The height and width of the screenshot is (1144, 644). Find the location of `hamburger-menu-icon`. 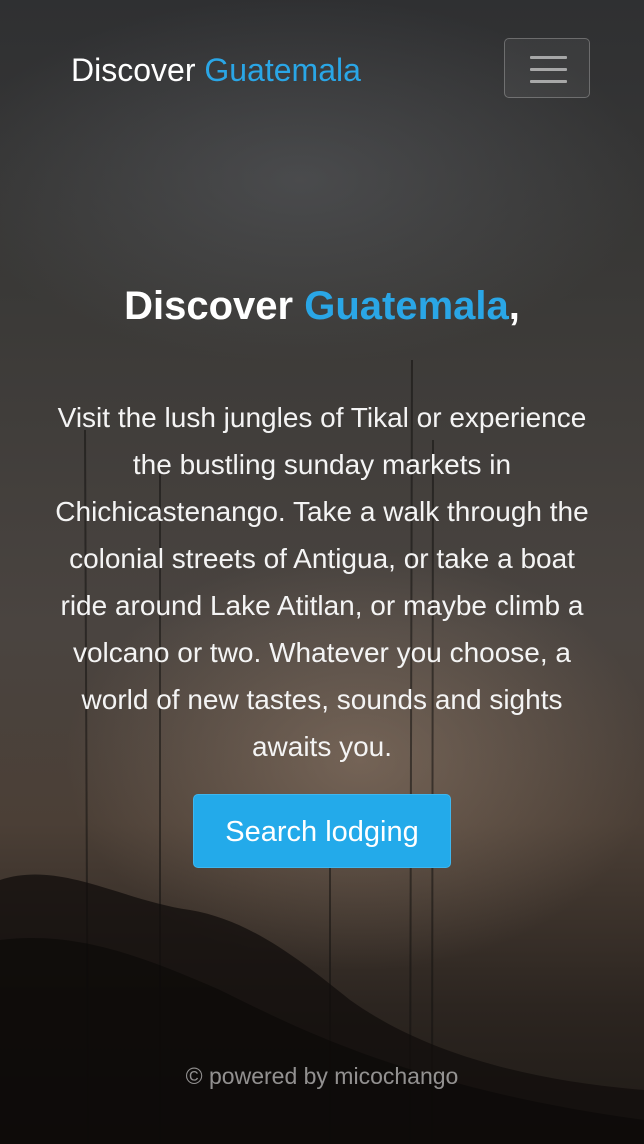

hamburger-menu-icon is located at coordinates (548, 57).